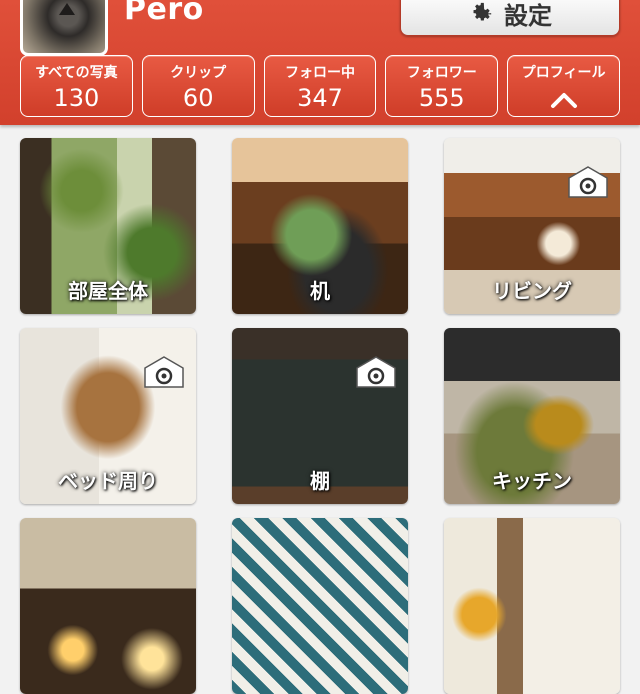 The height and width of the screenshot is (694, 640). What do you see at coordinates (64, 28) in the screenshot?
I see `avatar` at bounding box center [64, 28].